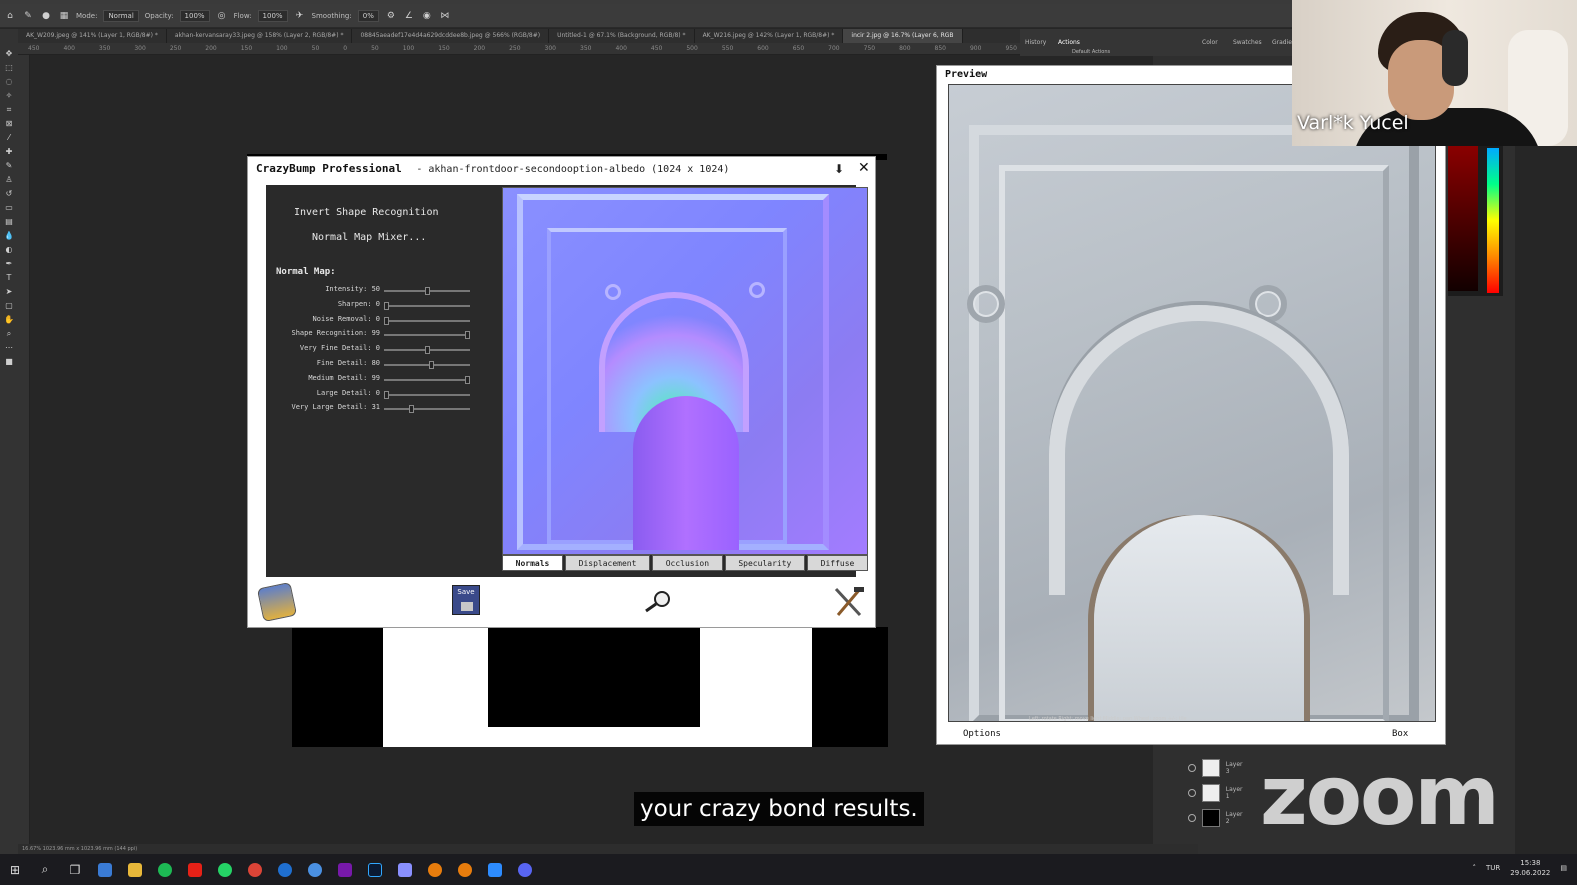 Image resolution: width=1577 pixels, height=885 pixels. Describe the element at coordinates (368, 15) in the screenshot. I see `smoothing-field: 0%` at that location.